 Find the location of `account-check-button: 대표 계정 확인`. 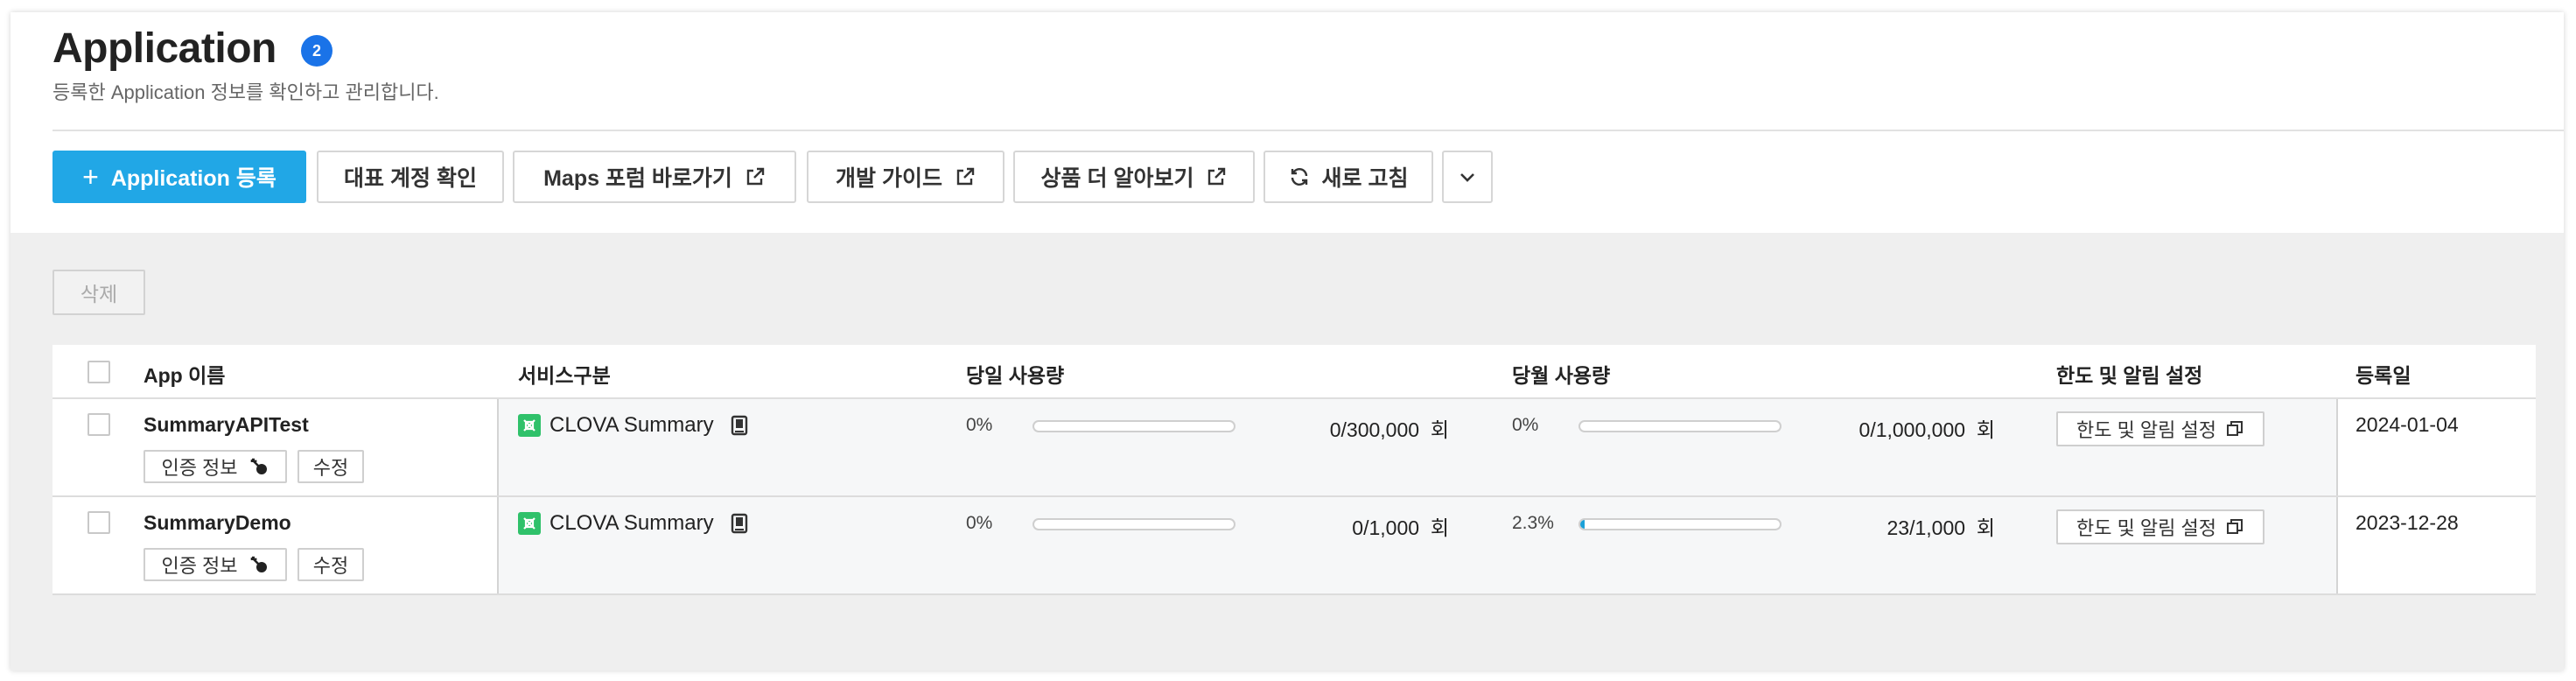

account-check-button: 대표 계정 확인 is located at coordinates (410, 177).